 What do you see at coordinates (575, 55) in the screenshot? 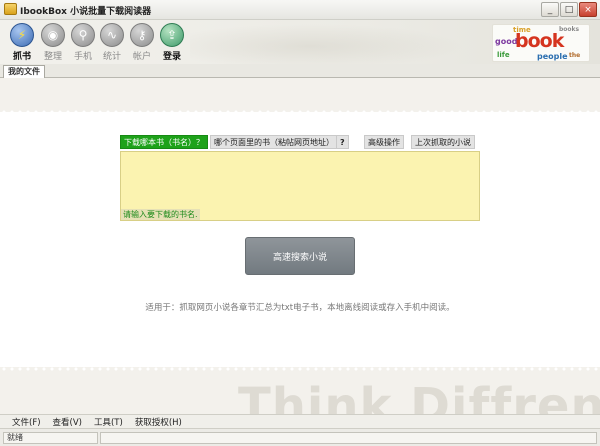
I see `logo-word: the` at bounding box center [575, 55].